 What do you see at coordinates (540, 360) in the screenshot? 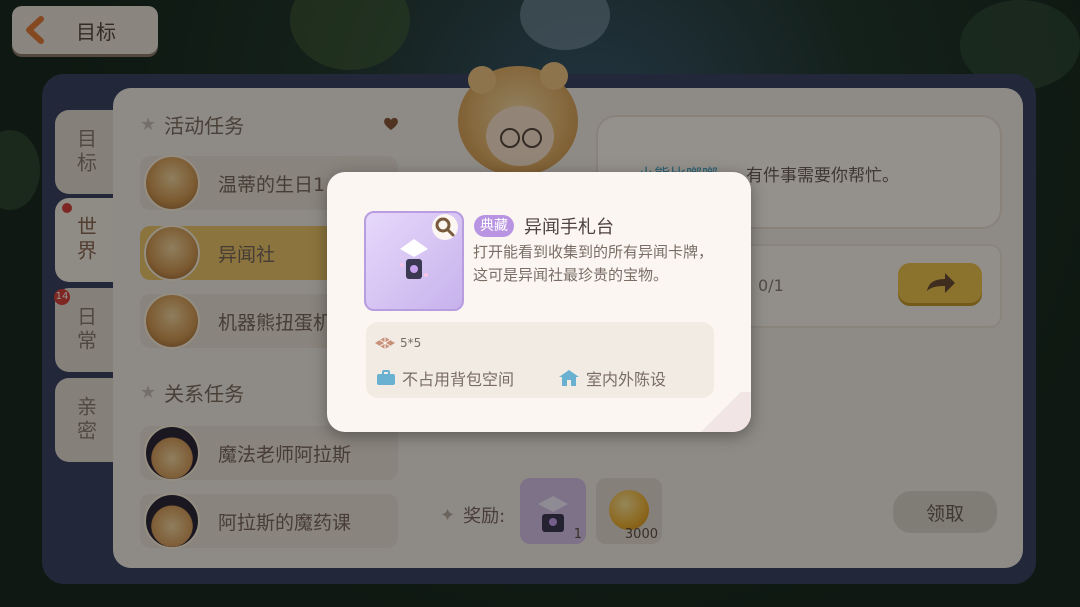
I see `item-info-box: 5*5 不占用背包空间 室内外陈设` at bounding box center [540, 360].